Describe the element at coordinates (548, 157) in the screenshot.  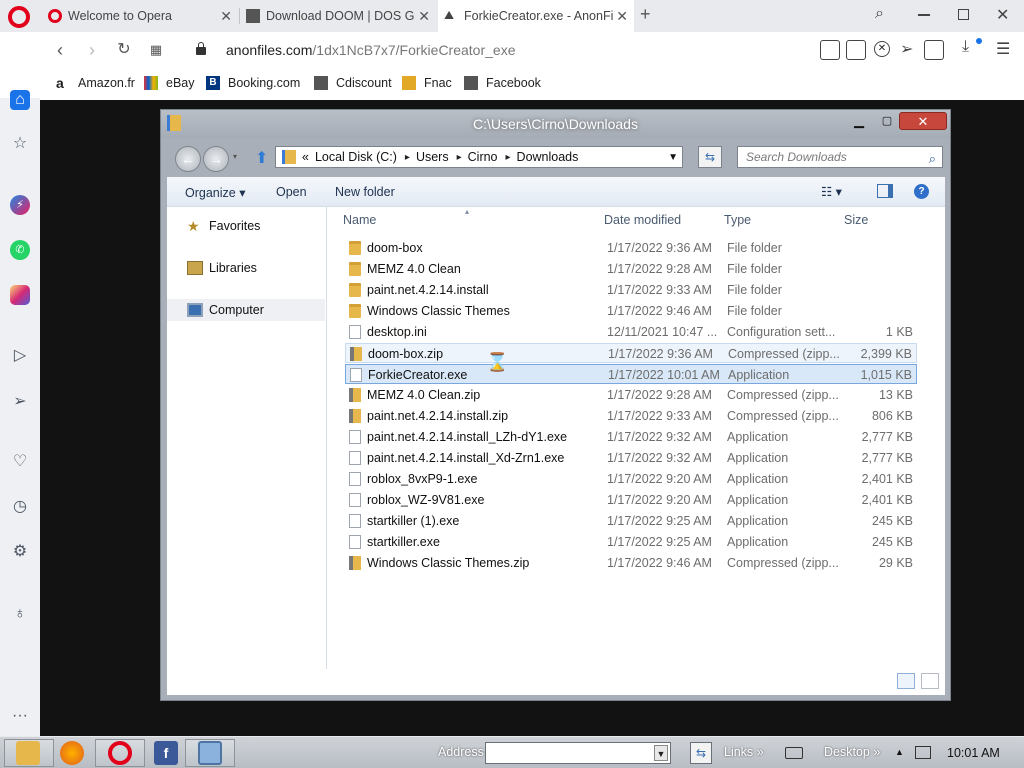
I see `breadcrumb-downloads: Downloads` at that location.